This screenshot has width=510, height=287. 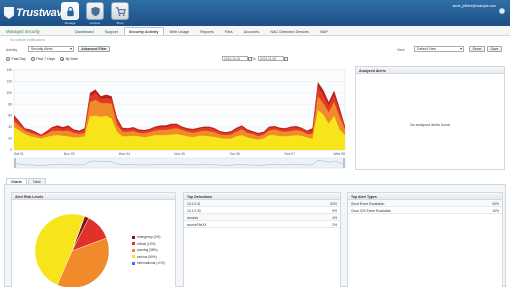 What do you see at coordinates (430, 118) in the screenshot?
I see `analyzed-alerts-panel: Analyzed Alerts No analyzed alerts found` at bounding box center [430, 118].